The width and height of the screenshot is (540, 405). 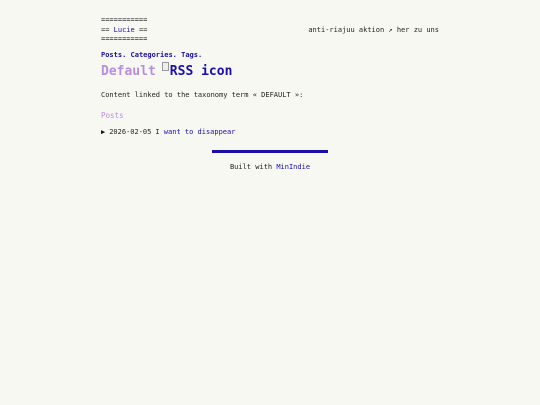 I want to click on page-title: Default, so click(x=128, y=71).